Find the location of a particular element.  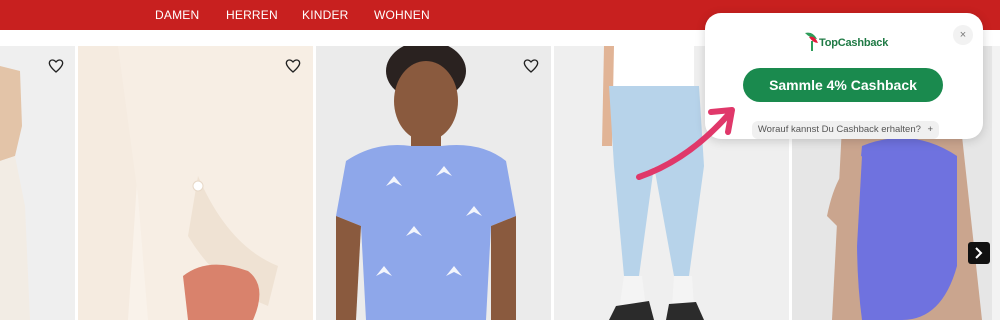

nav-item-damen: DAMEN is located at coordinates (177, 15).